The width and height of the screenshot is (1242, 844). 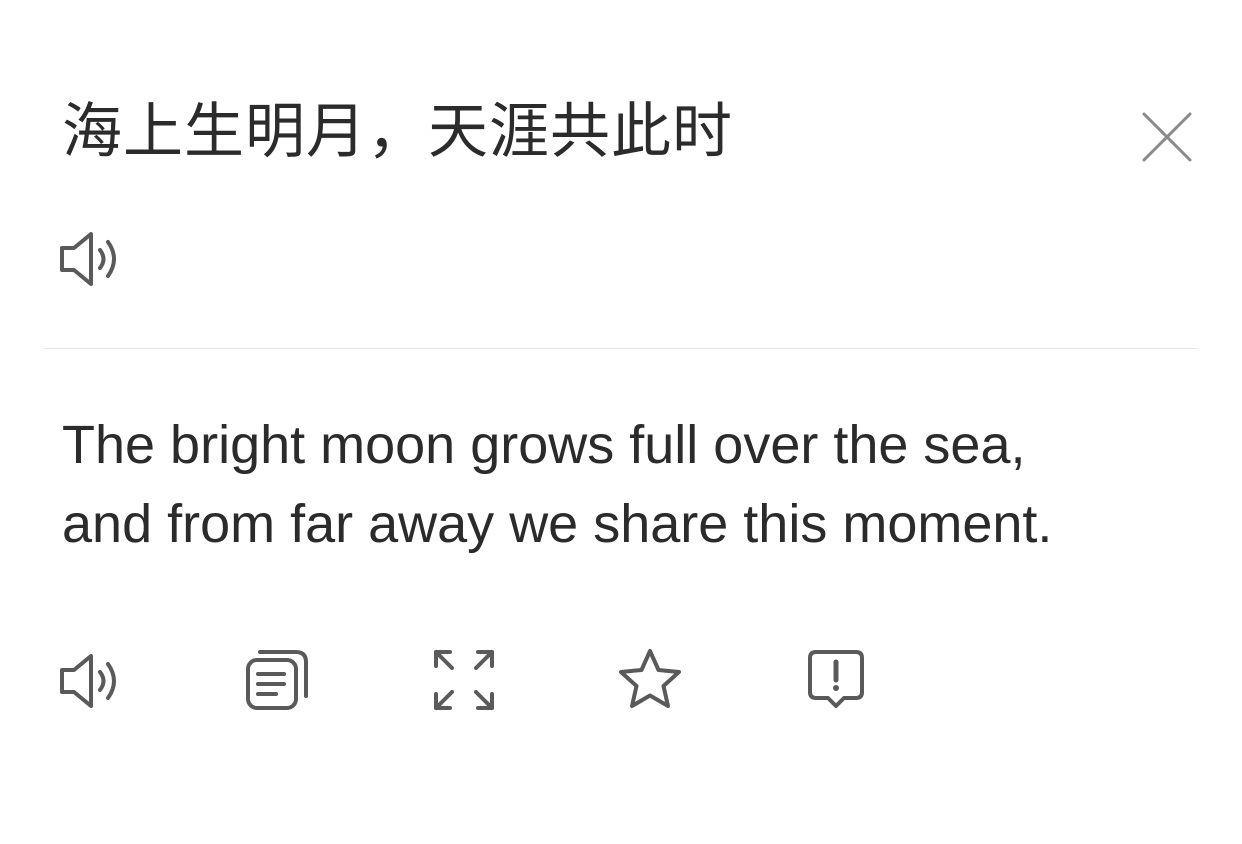 I want to click on translation-line-2: and from far away we share this moment., so click(x=557, y=524).